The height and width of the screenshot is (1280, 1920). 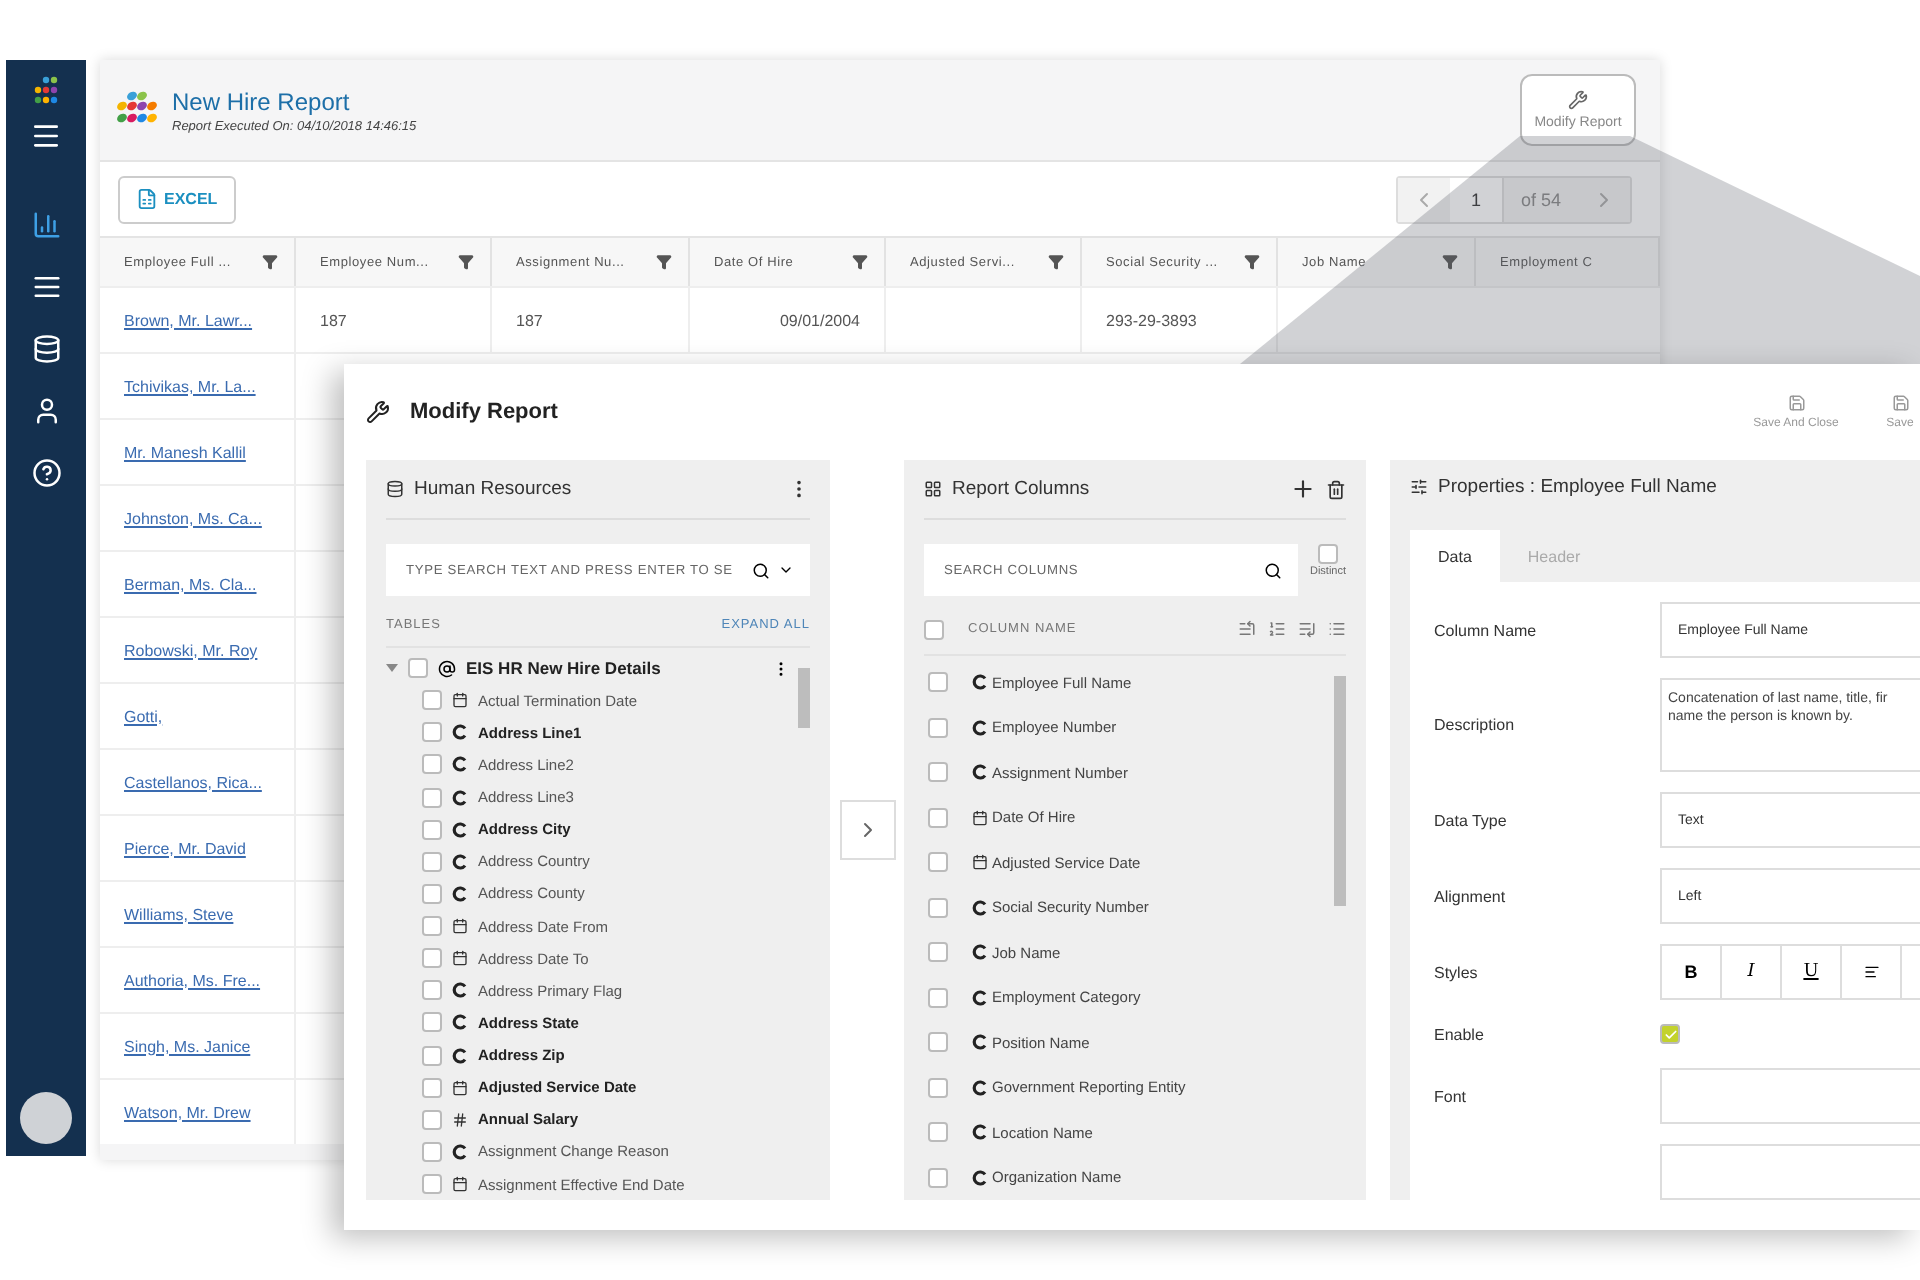 What do you see at coordinates (46, 225) in the screenshot?
I see `chart-icon` at bounding box center [46, 225].